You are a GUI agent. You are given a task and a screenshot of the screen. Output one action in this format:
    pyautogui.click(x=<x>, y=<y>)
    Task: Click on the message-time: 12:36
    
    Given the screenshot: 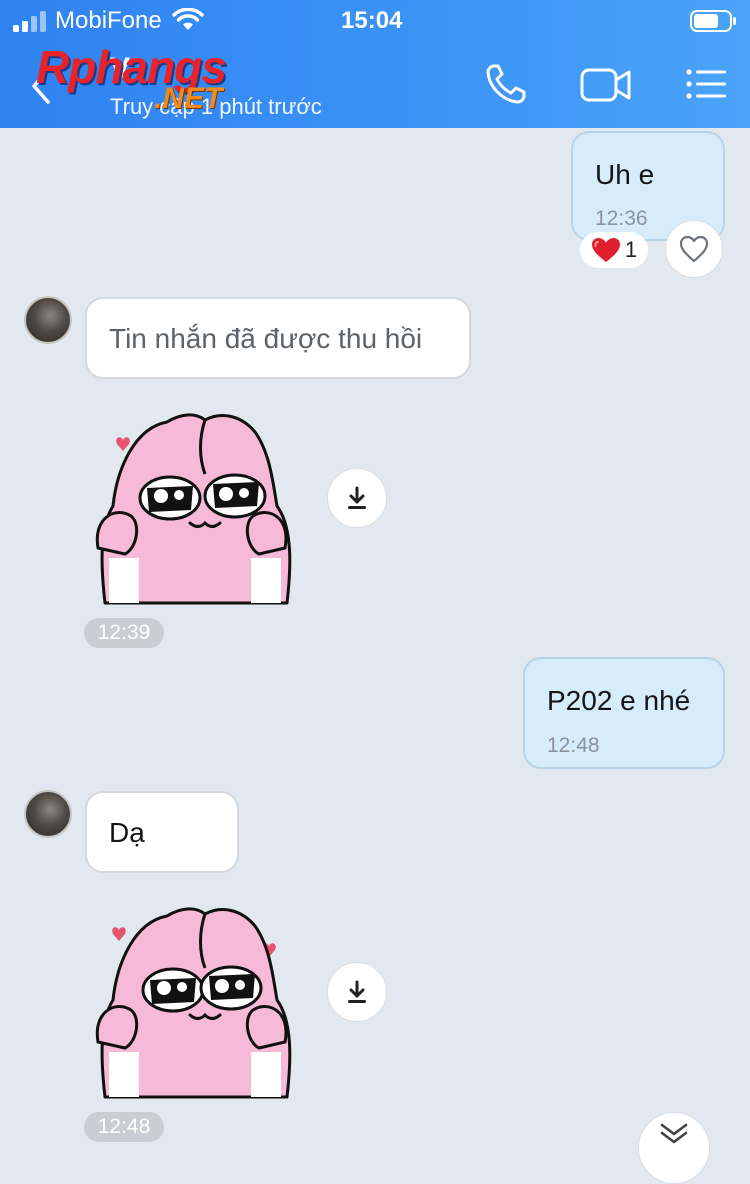 What is the action you would take?
    pyautogui.click(x=621, y=218)
    